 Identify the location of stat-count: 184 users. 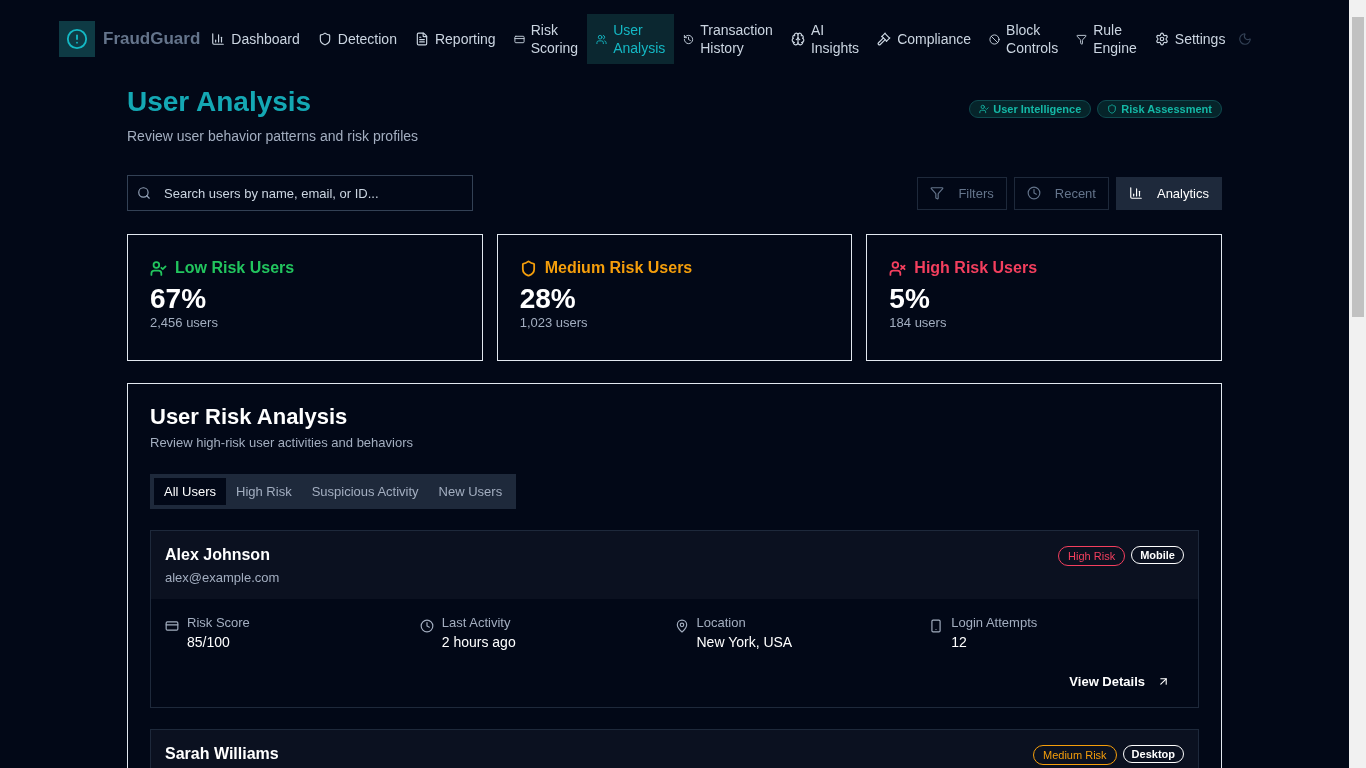
(918, 322).